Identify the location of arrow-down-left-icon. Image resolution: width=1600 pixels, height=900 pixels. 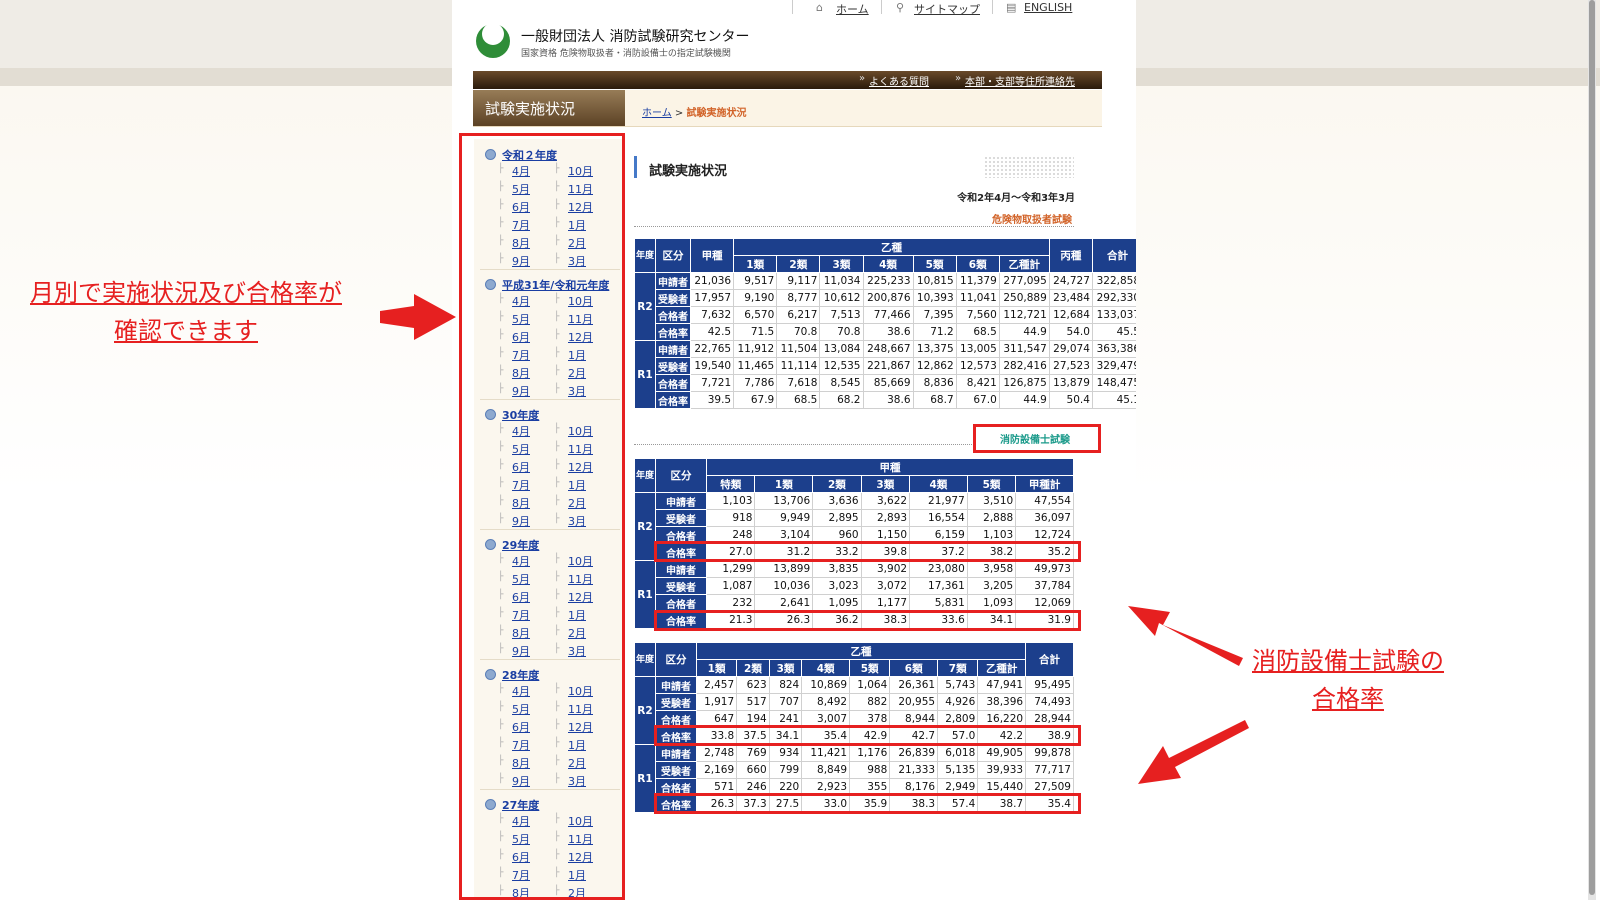
(1193, 752).